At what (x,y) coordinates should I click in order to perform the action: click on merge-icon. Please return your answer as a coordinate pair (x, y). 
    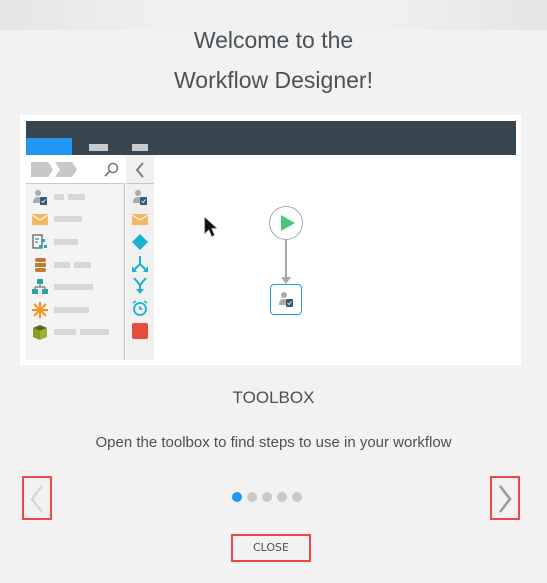
    Looking at the image, I should click on (140, 286).